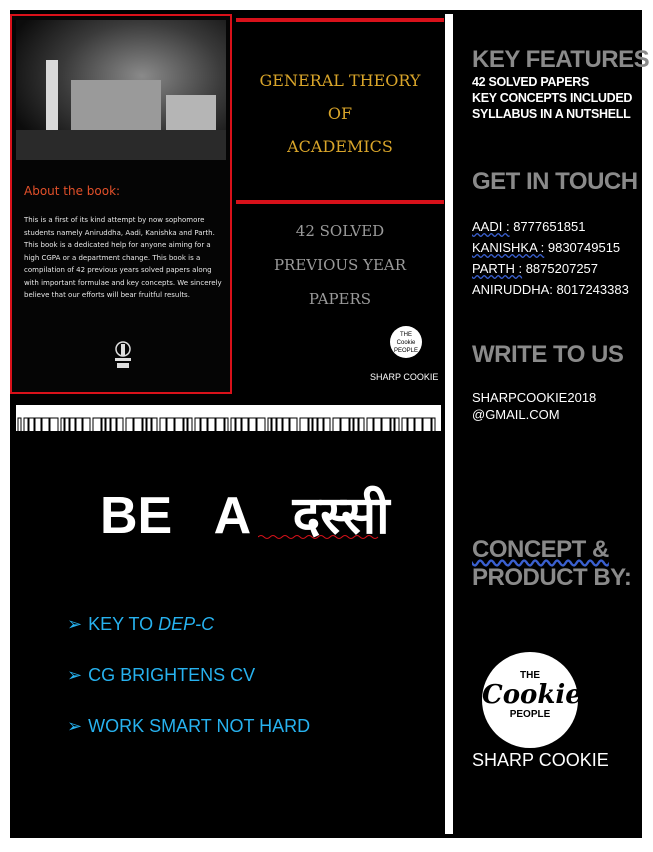 This screenshot has height=852, width=653. What do you see at coordinates (535, 268) in the screenshot?
I see `contact-item: PARTH : 8875207257` at bounding box center [535, 268].